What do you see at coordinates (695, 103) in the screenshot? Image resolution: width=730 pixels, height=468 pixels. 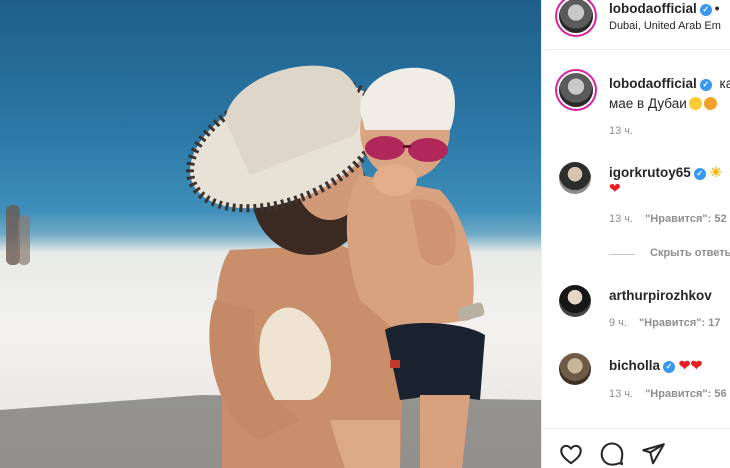 I see `grinning-face-emoji-icon` at bounding box center [695, 103].